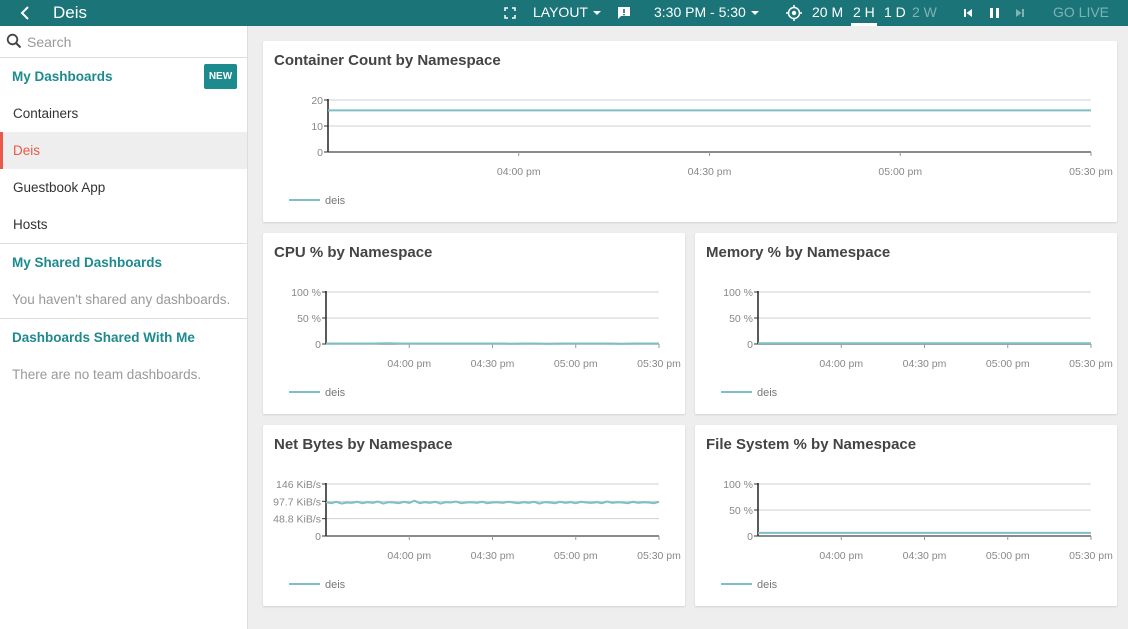 The image size is (1128, 629). What do you see at coordinates (62, 76) in the screenshot?
I see `my-dashboards-label: My Dashboards` at bounding box center [62, 76].